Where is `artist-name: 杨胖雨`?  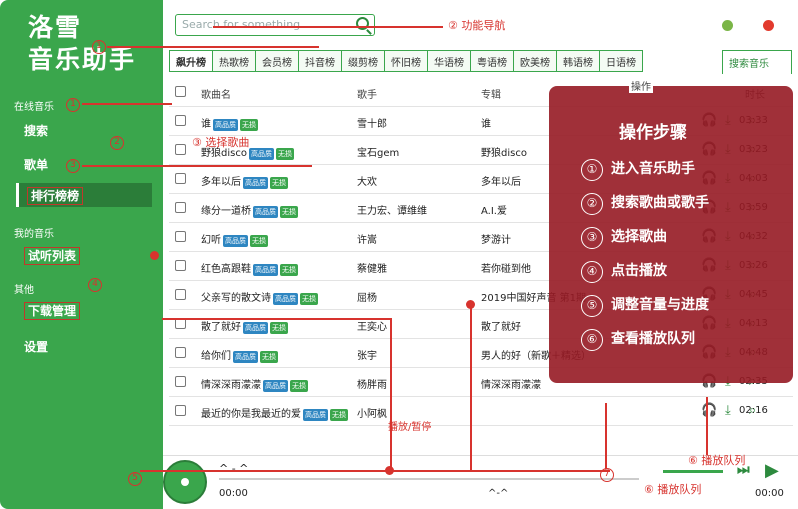 artist-name: 杨胖雨 is located at coordinates (417, 383).